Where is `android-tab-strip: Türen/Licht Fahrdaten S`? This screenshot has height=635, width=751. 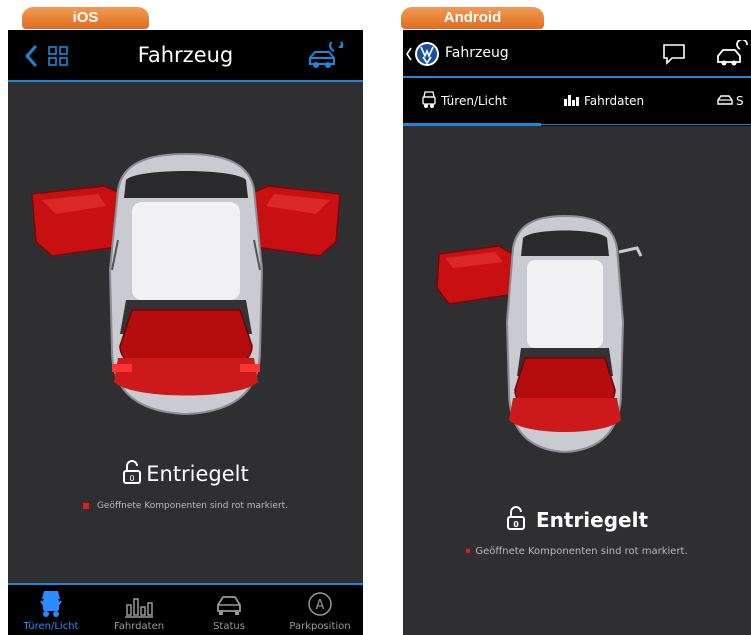
android-tab-strip: Türen/Licht Fahrdaten S is located at coordinates (577, 102).